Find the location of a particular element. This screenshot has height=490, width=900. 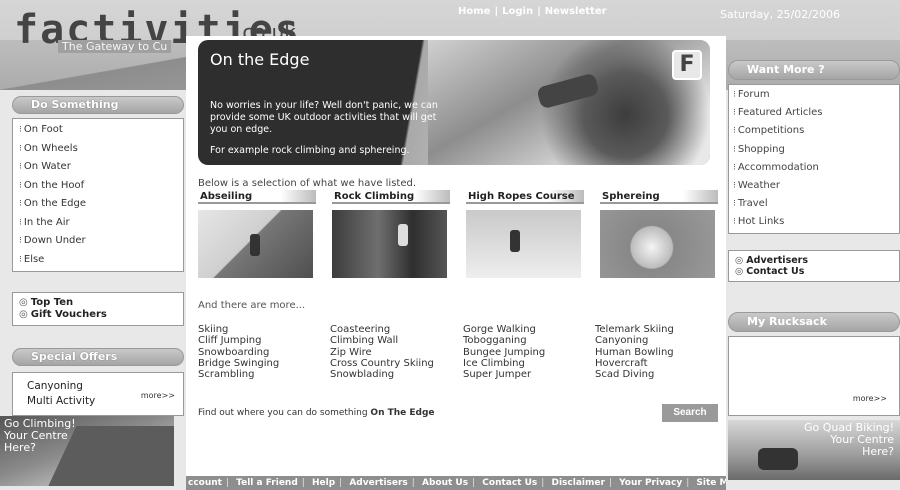

activity-card-rock-climbing: Rock Climbing is located at coordinates (391, 234).